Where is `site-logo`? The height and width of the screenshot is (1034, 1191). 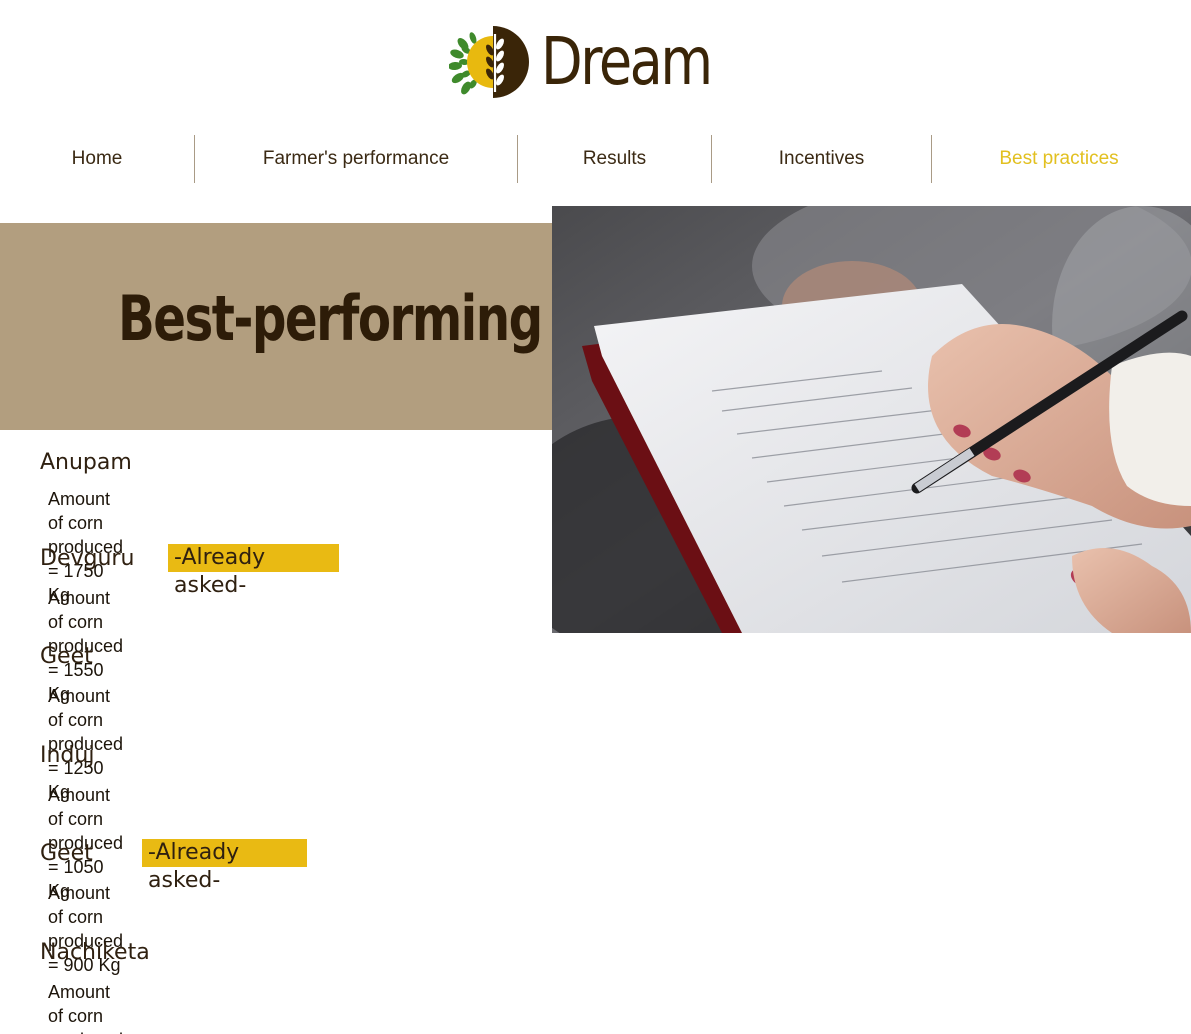 site-logo is located at coordinates (490, 62).